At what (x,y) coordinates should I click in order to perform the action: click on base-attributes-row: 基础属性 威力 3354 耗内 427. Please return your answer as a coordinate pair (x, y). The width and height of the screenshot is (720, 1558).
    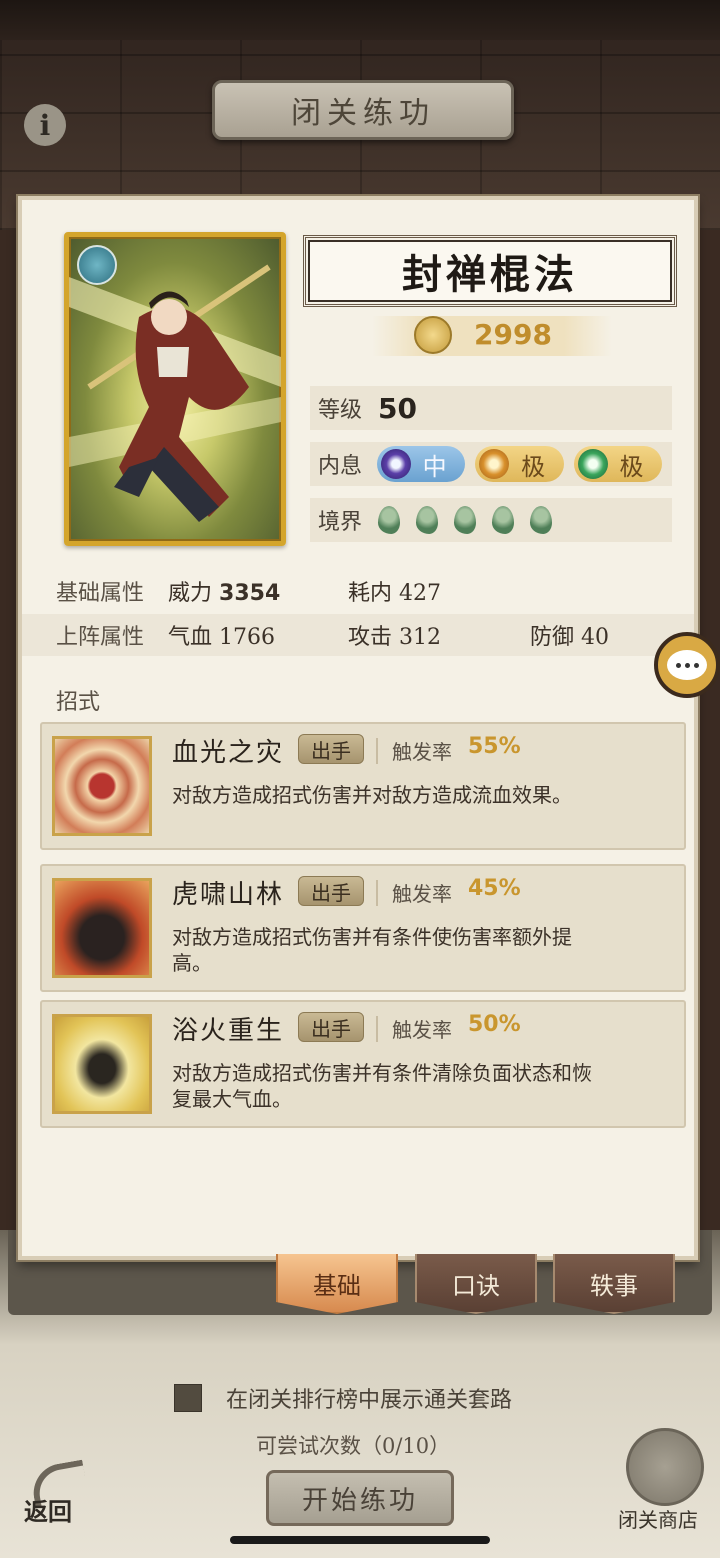
    Looking at the image, I should click on (358, 591).